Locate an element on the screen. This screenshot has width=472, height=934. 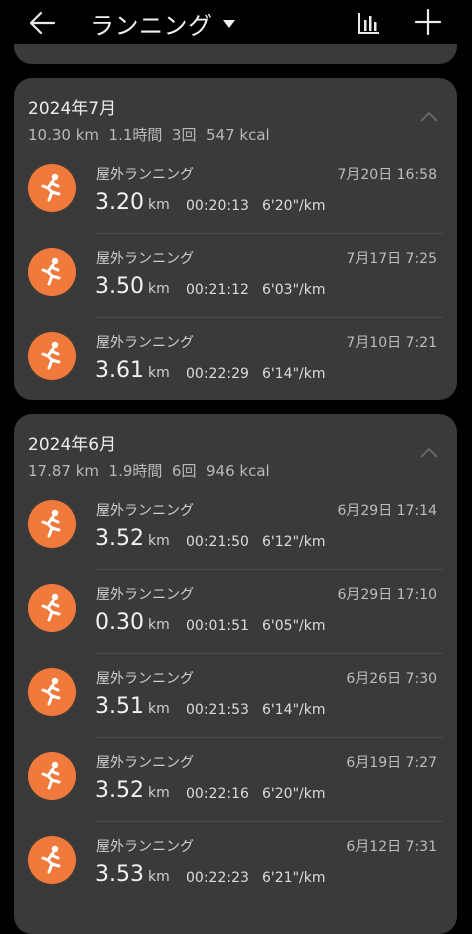
page-title-dropdown: ランニング is located at coordinates (162, 23).